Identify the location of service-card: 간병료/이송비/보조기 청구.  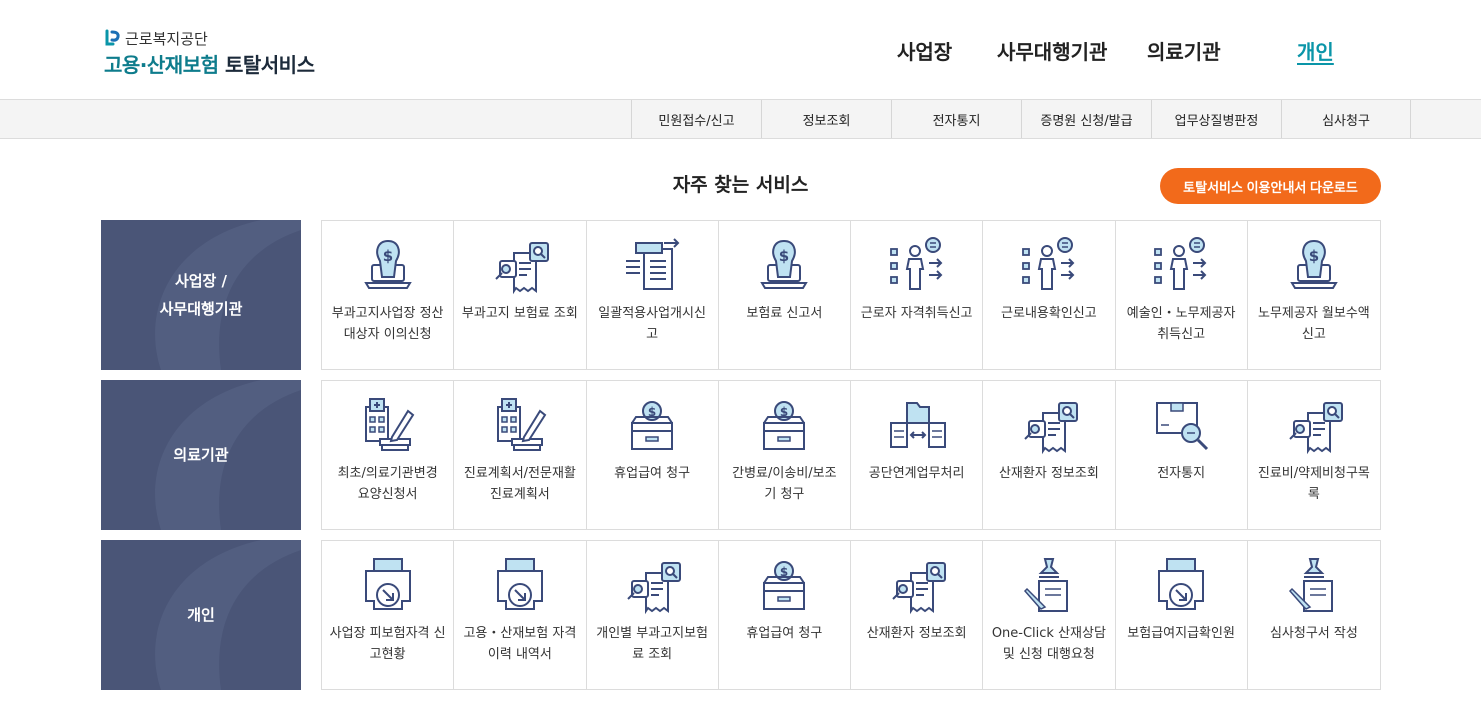
(785, 455).